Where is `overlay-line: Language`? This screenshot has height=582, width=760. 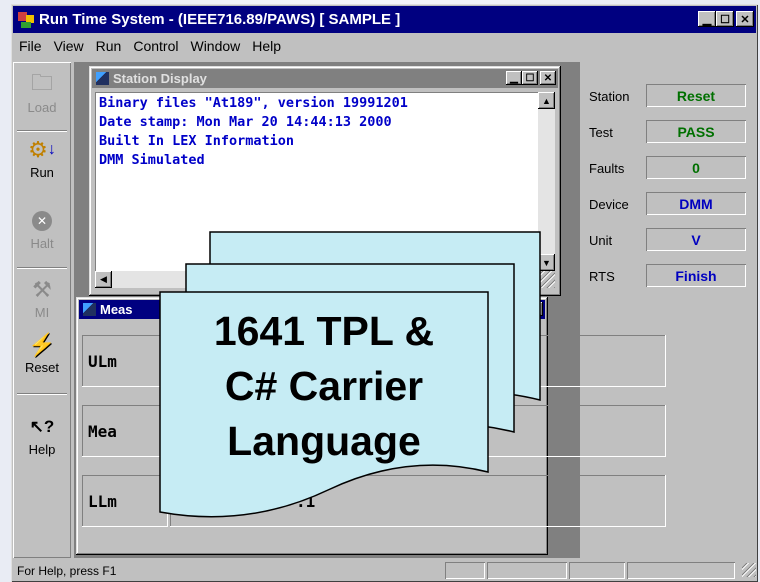
overlay-line: Language is located at coordinates (324, 441).